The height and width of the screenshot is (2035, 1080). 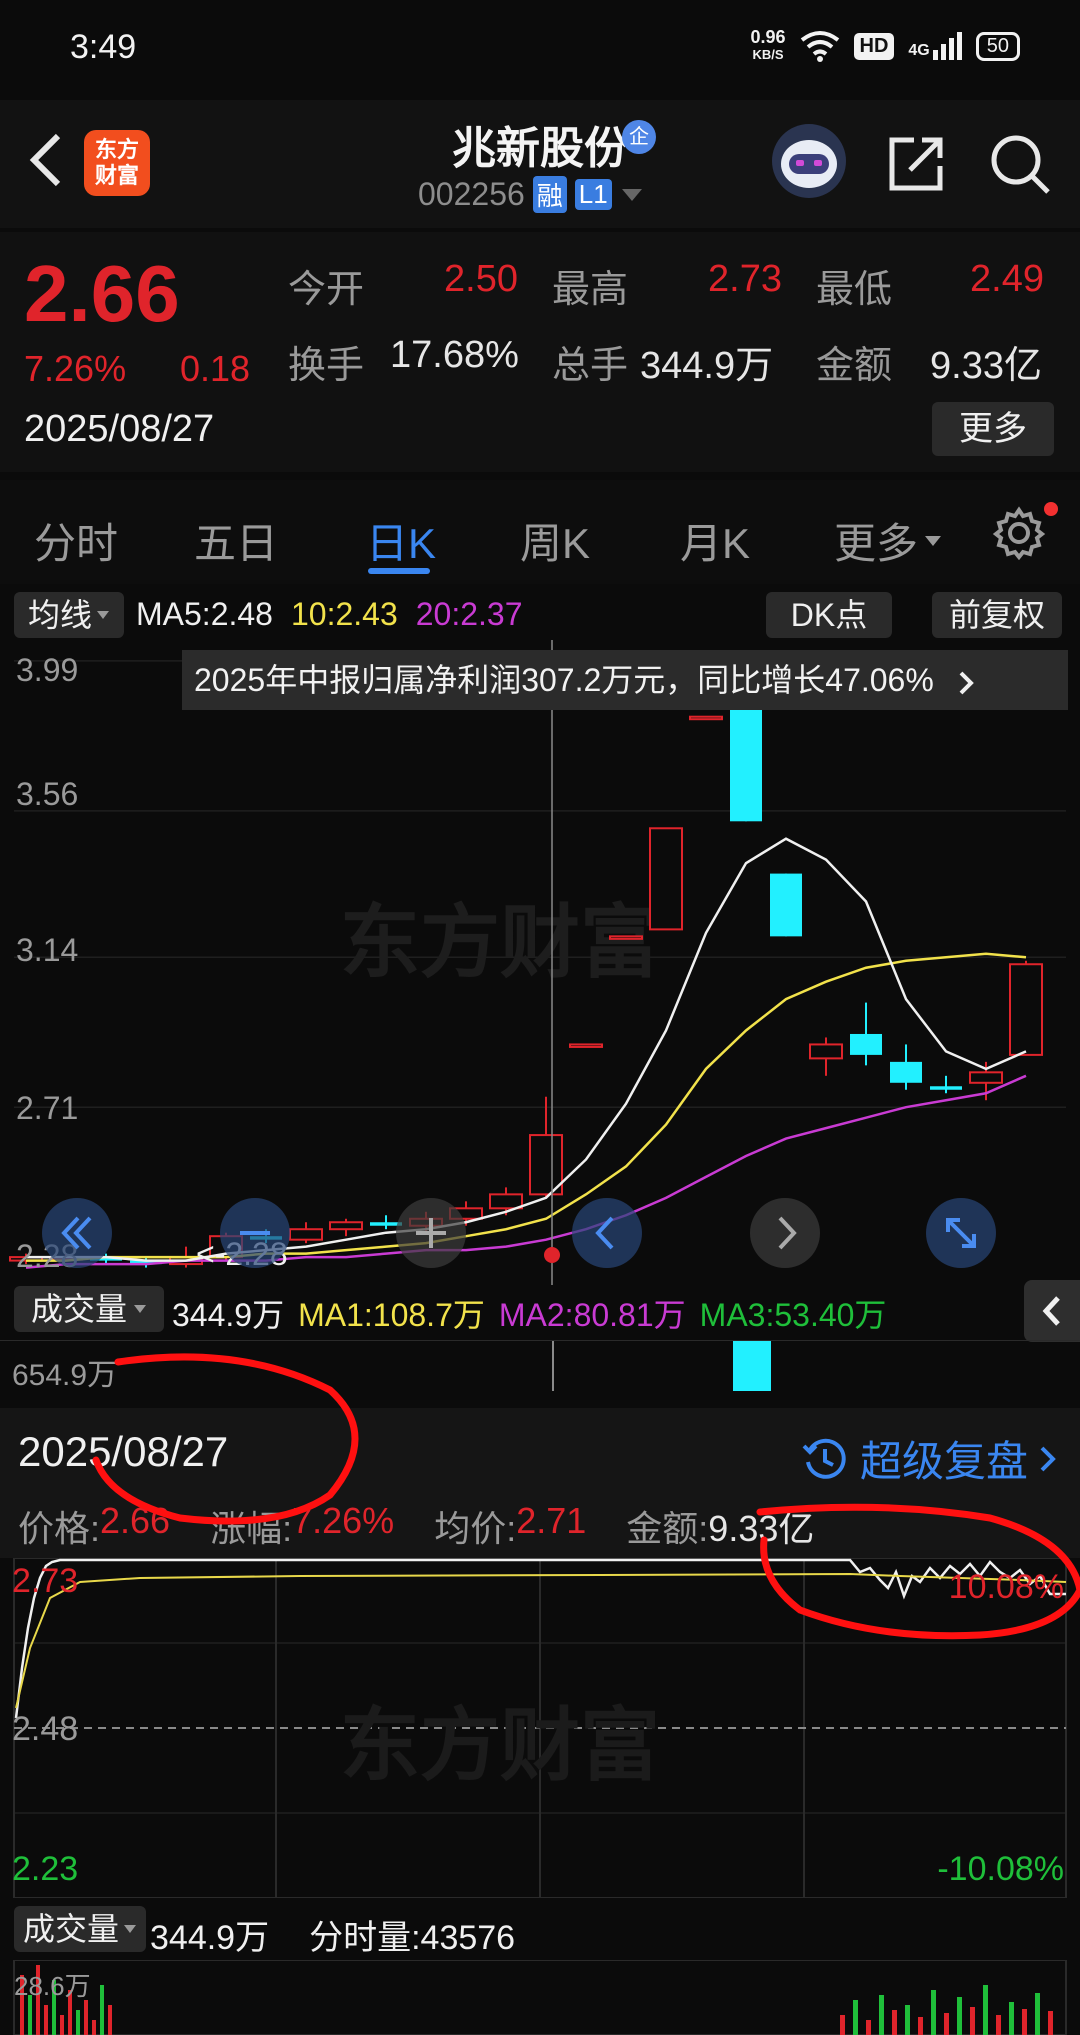 What do you see at coordinates (70, 1929) in the screenshot?
I see `intraday-volume-label: 成交量` at bounding box center [70, 1929].